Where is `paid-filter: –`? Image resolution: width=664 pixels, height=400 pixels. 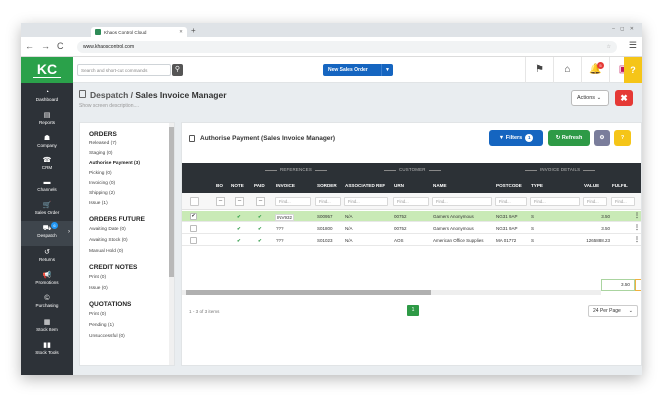 paid-filter: – is located at coordinates (260, 201).